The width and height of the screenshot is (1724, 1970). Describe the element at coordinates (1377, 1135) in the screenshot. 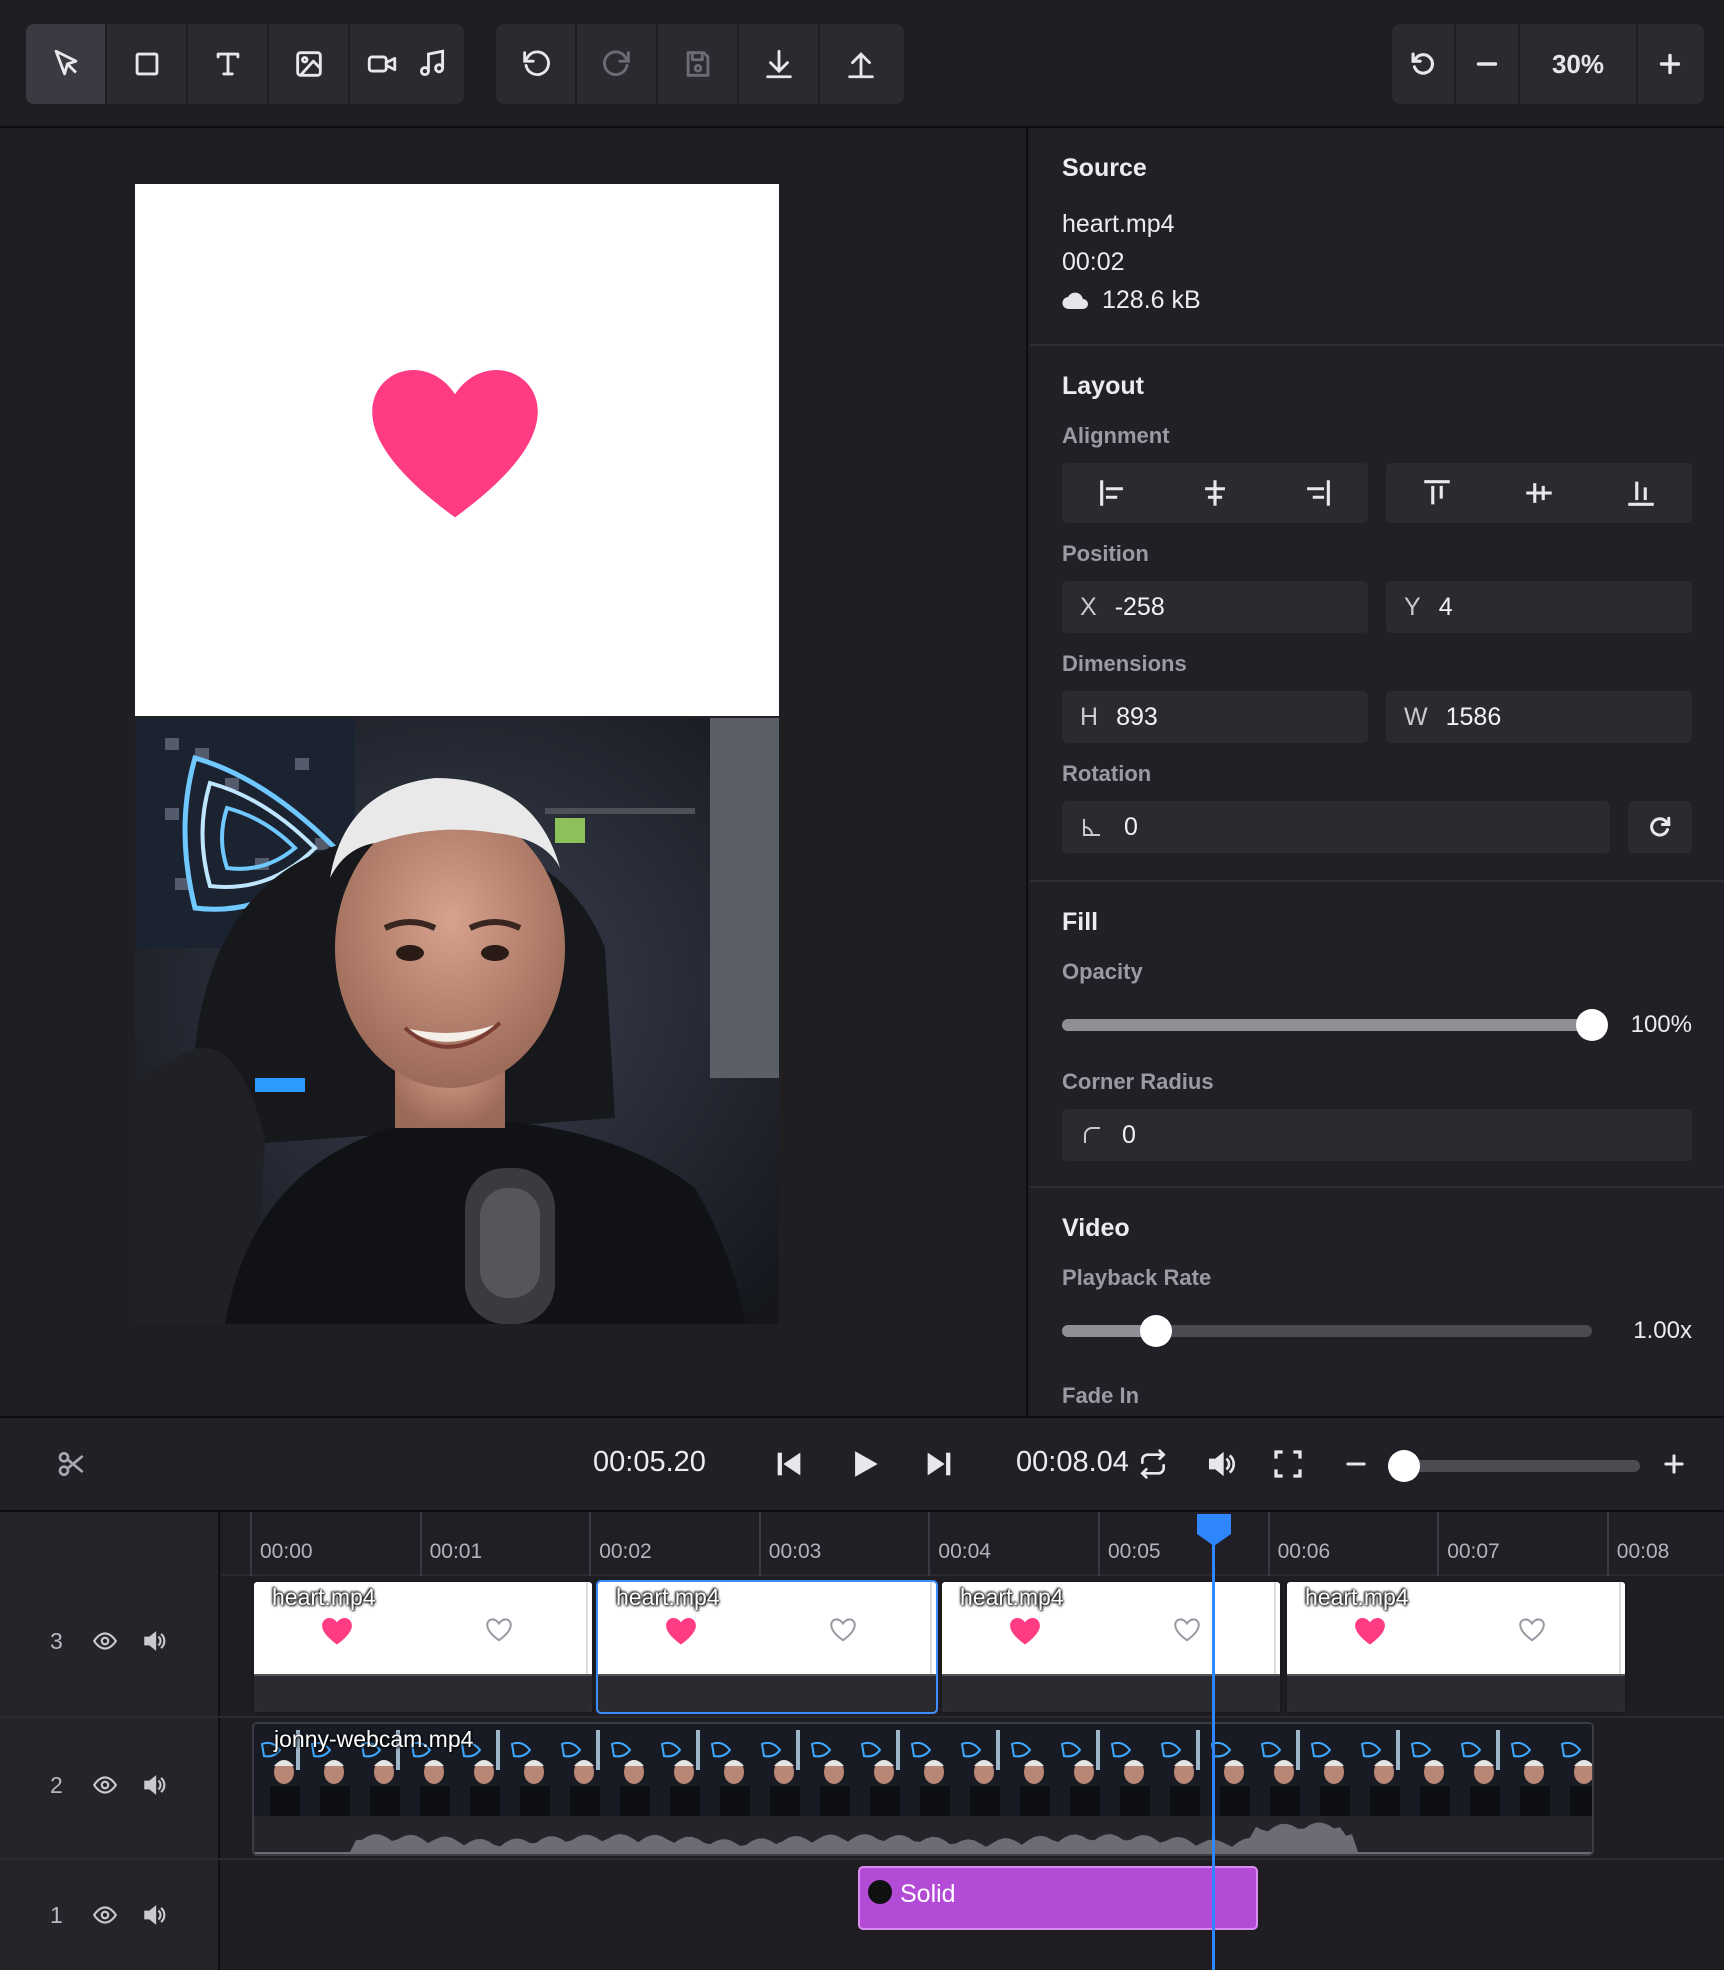

I see `corner-radius-field: 0` at that location.